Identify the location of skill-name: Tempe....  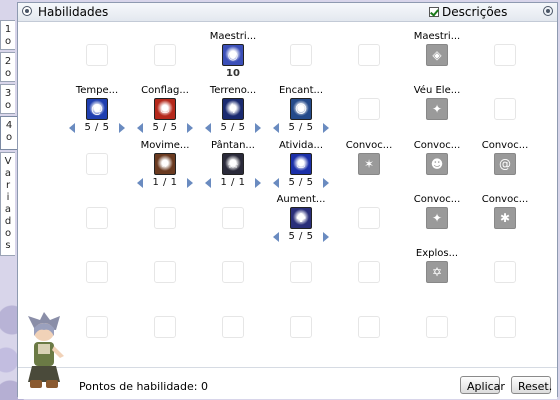
(97, 90).